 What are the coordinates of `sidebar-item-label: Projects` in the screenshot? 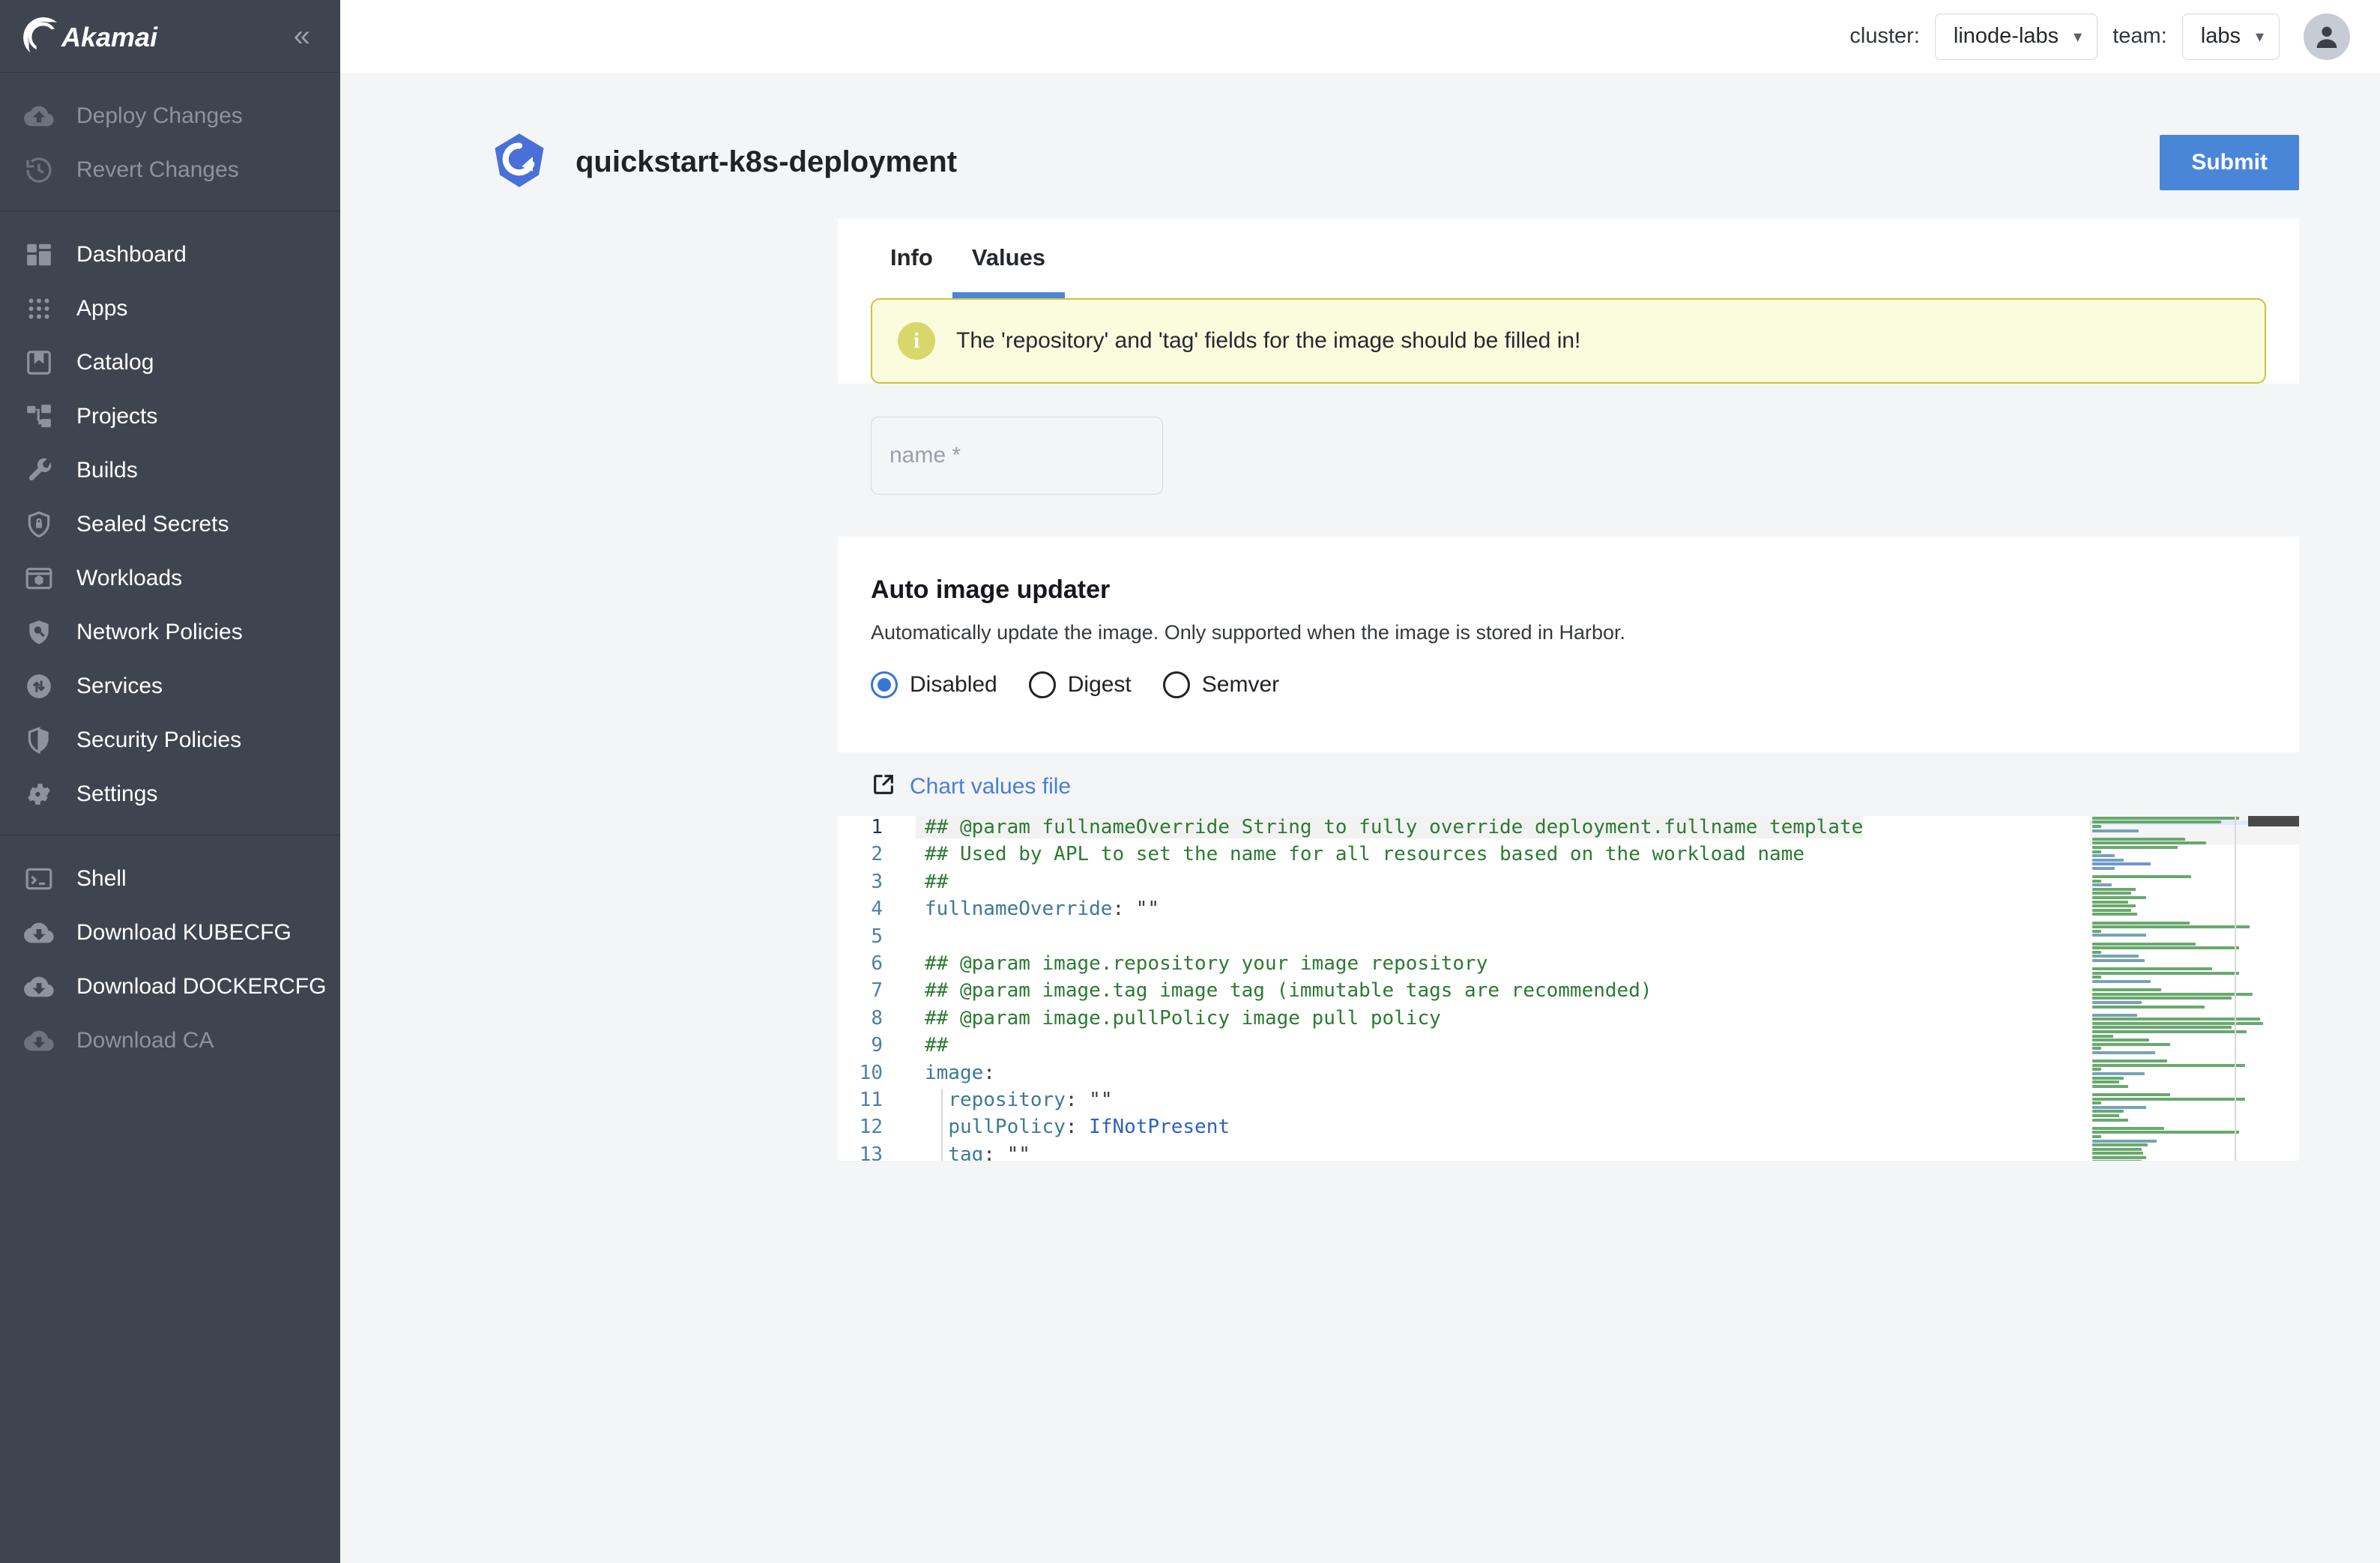 It's located at (117, 416).